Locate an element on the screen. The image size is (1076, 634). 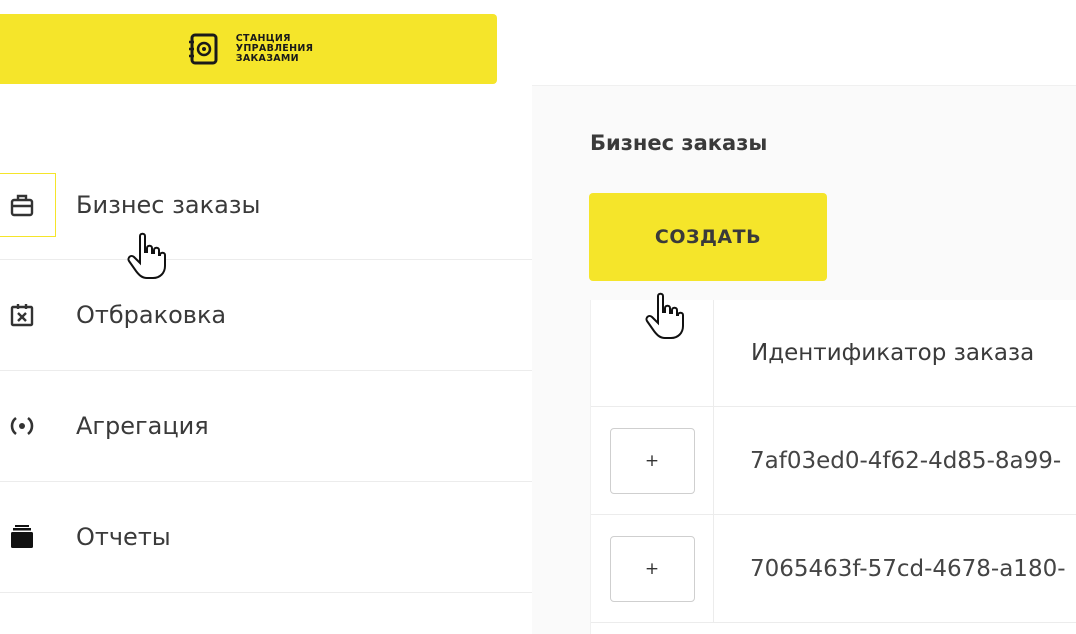
sidebar-item-label: Отчеты is located at coordinates (123, 537).